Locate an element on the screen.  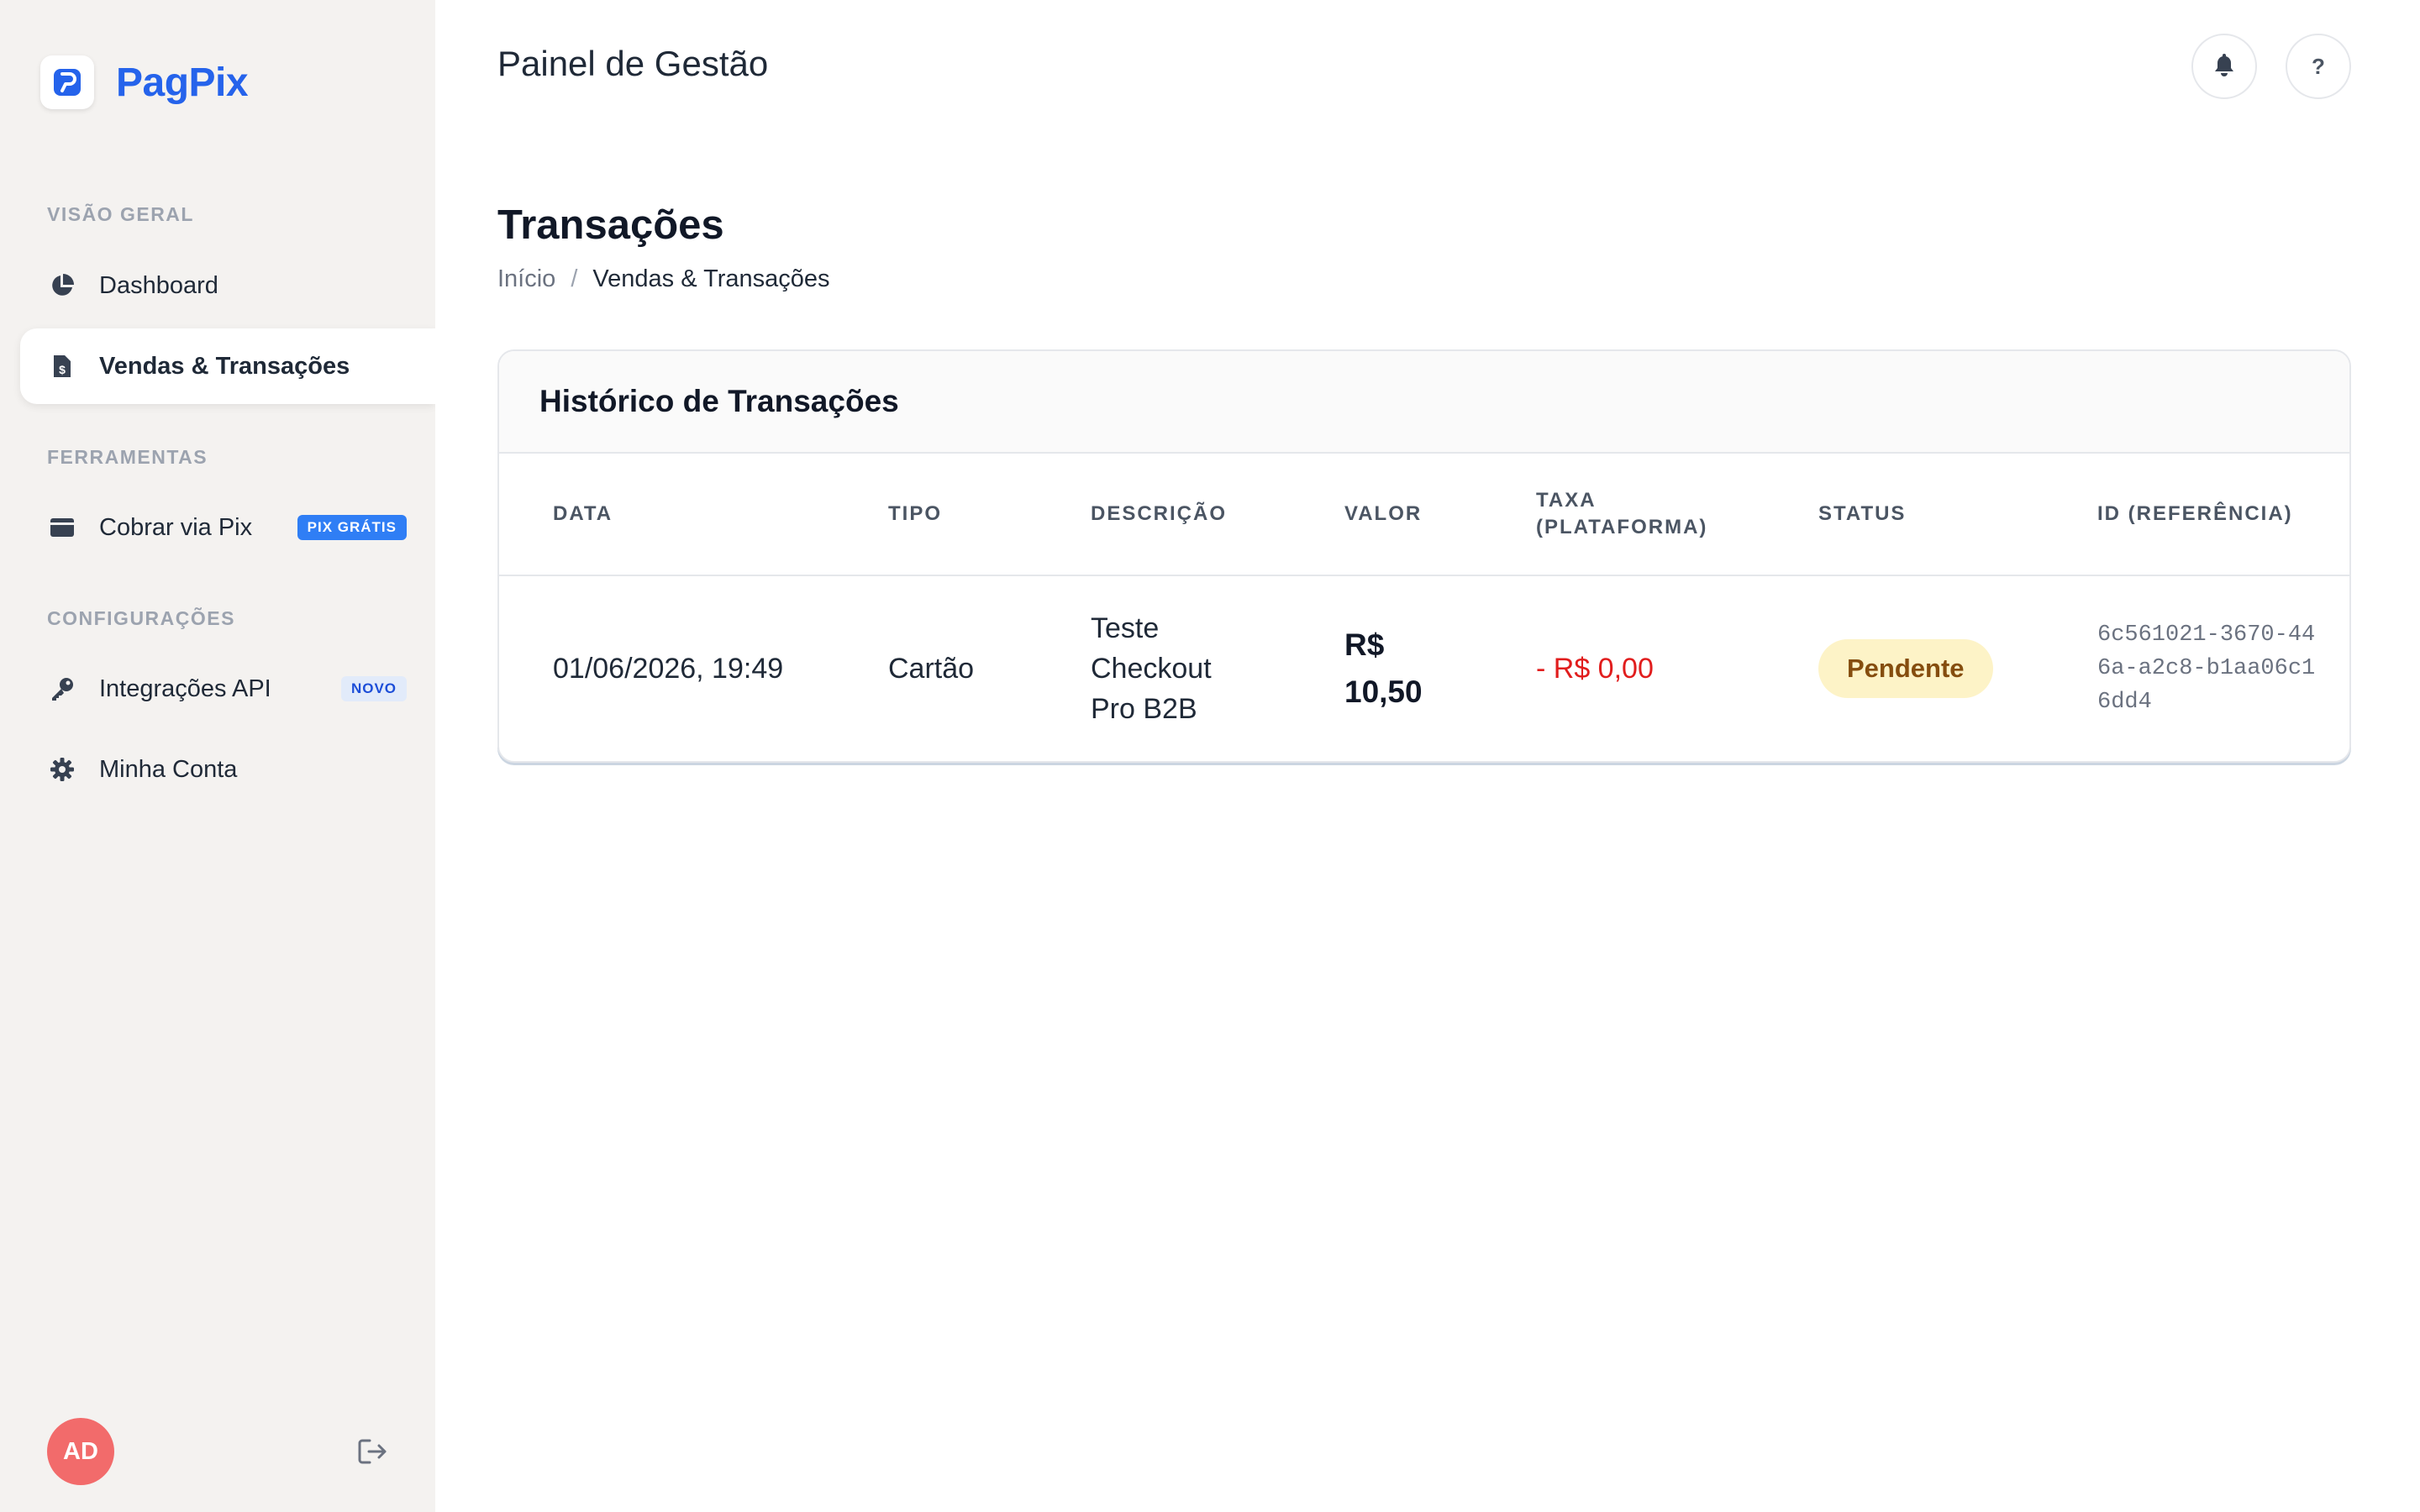
cell-status-wrap: Pendente is located at coordinates (1906, 668).